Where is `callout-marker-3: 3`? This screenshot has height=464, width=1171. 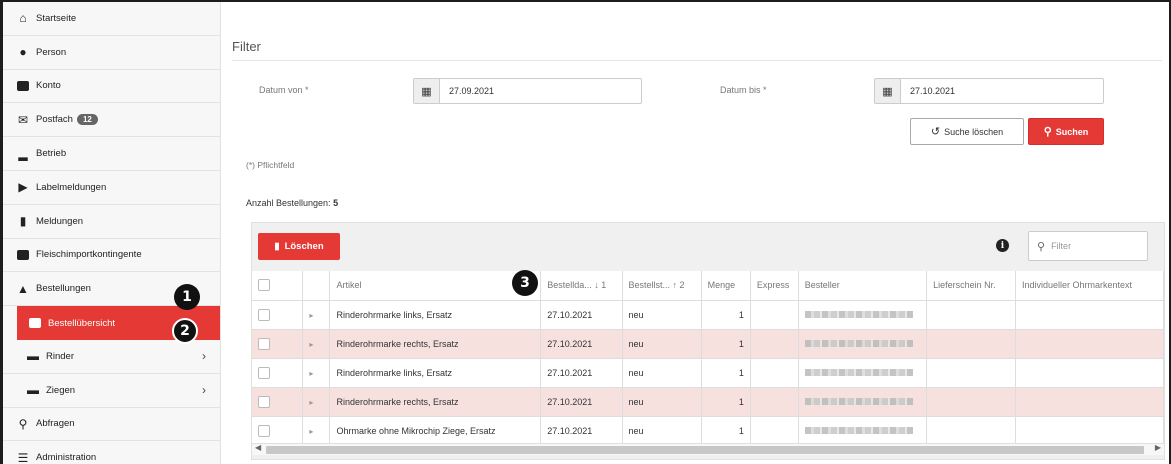
callout-marker-3: 3 is located at coordinates (525, 283).